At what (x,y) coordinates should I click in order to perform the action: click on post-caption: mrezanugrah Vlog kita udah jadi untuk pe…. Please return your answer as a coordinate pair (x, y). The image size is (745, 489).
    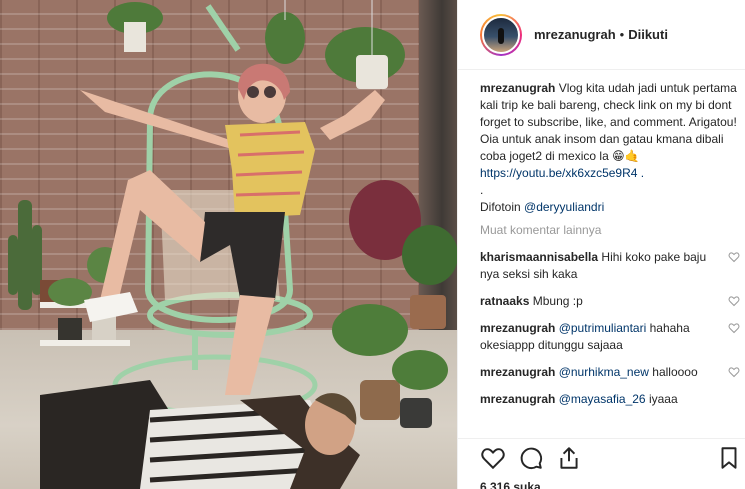
    Looking at the image, I should click on (611, 148).